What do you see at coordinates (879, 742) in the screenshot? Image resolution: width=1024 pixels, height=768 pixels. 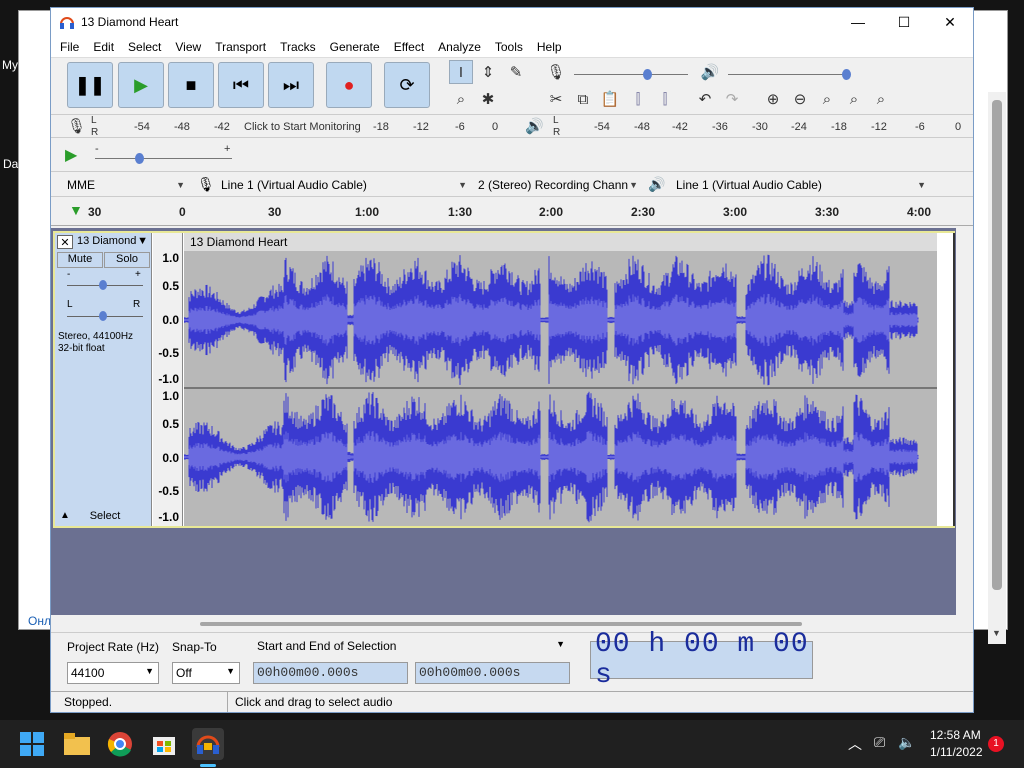 I see `network-icon: ⎚` at bounding box center [879, 742].